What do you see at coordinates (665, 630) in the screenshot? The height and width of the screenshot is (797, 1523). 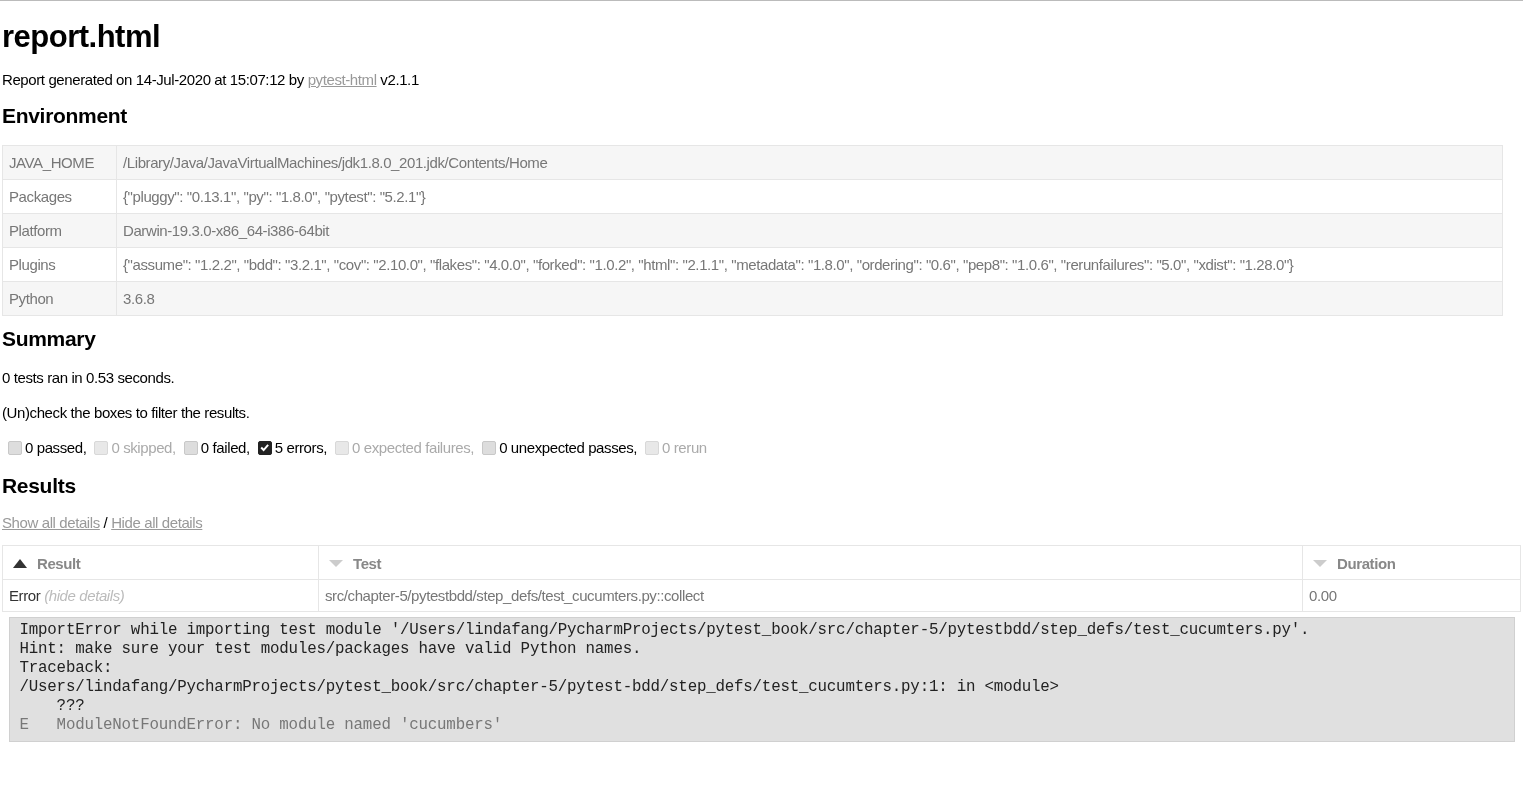 I see `log-line: ImportError while importing test module '/Users/lindafang/PycharmProjects/pytest_book/src/chapter-5/pytestbdd/step_defs/test_cucumters.py'.` at bounding box center [665, 630].